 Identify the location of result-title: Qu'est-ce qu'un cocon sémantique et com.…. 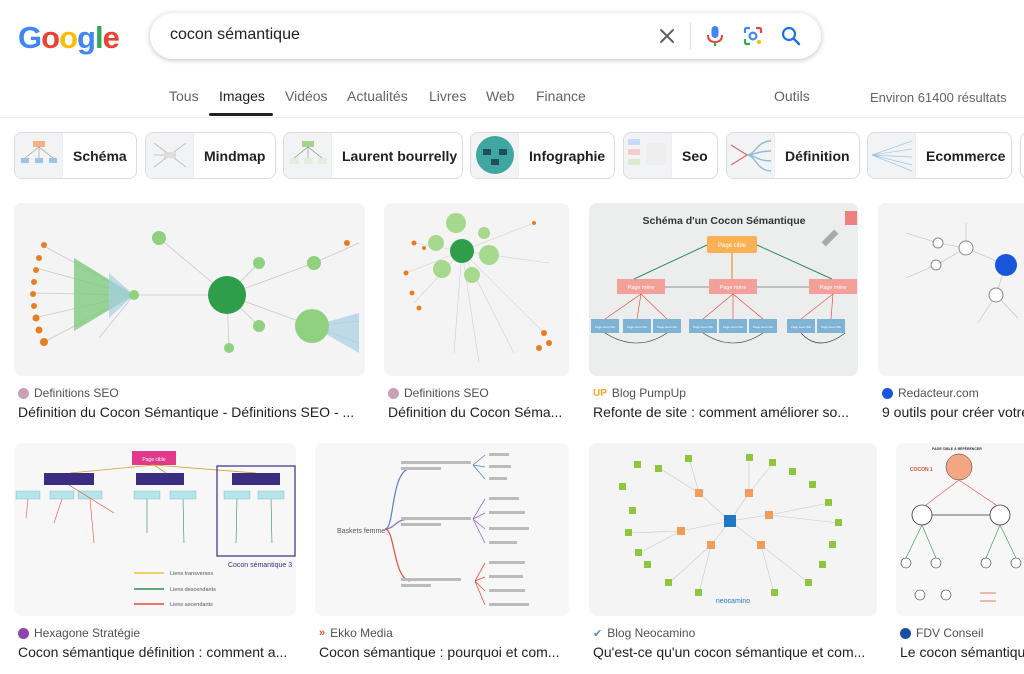
(734, 652).